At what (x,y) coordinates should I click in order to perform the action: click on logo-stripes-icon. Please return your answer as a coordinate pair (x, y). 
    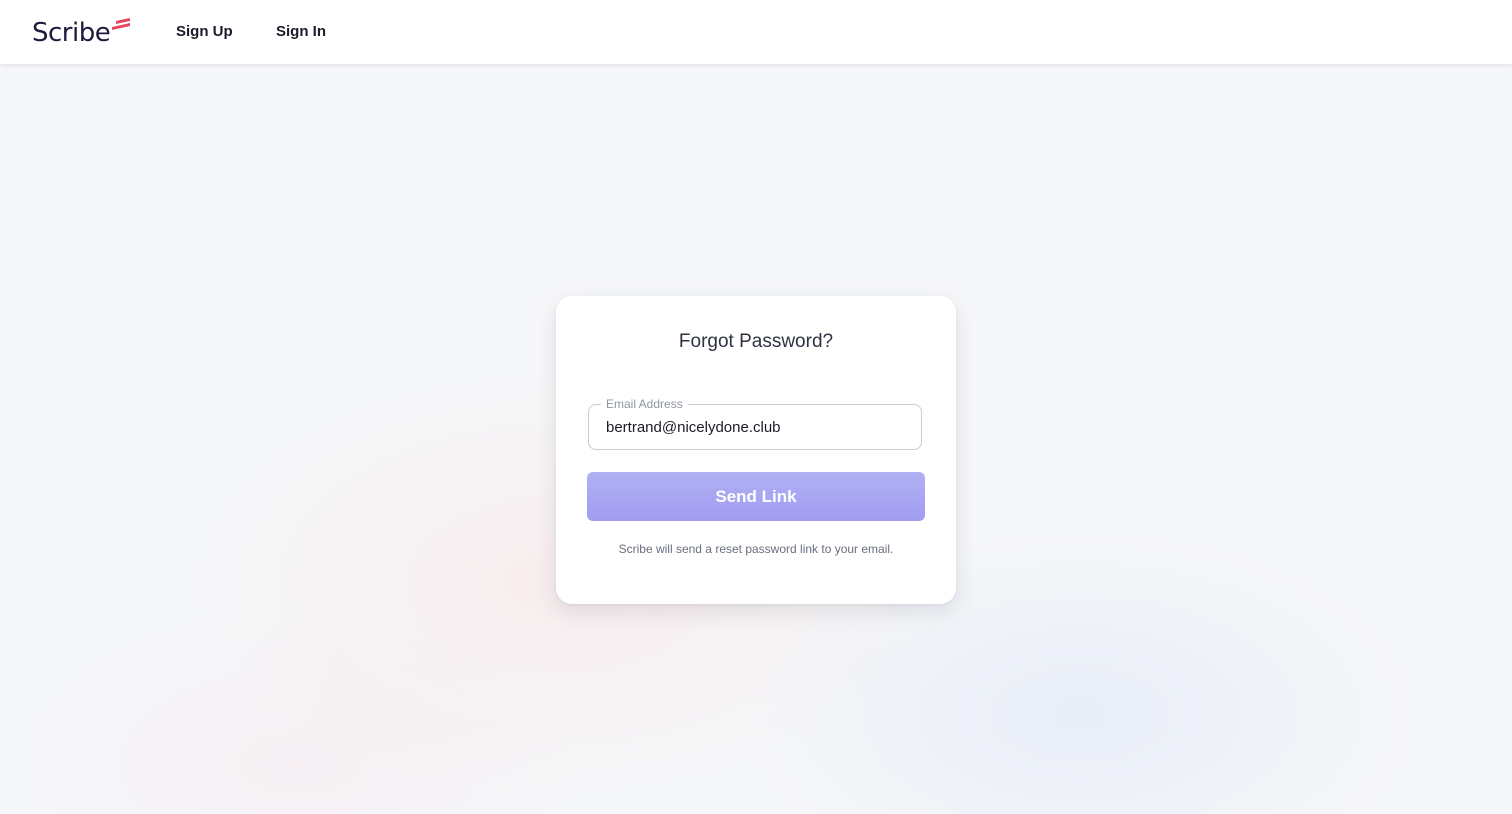
    Looking at the image, I should click on (121, 24).